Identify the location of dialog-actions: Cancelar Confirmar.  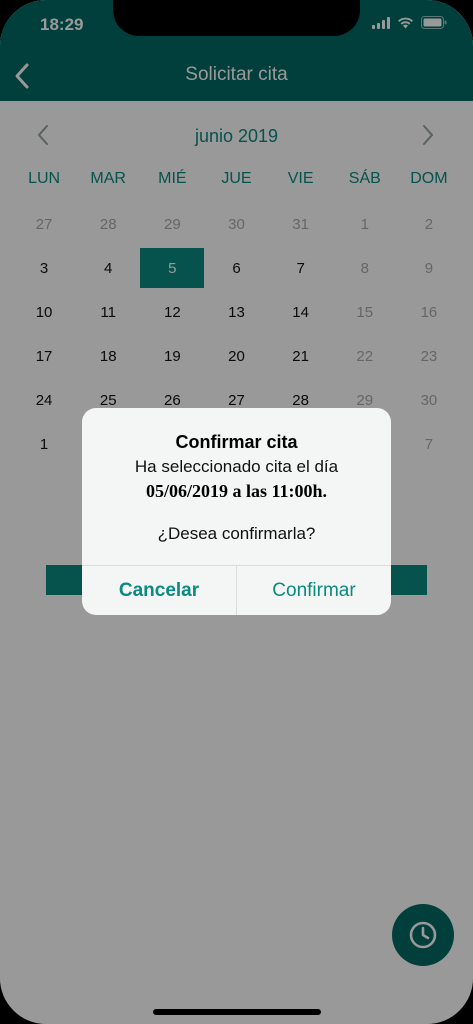
(236, 590).